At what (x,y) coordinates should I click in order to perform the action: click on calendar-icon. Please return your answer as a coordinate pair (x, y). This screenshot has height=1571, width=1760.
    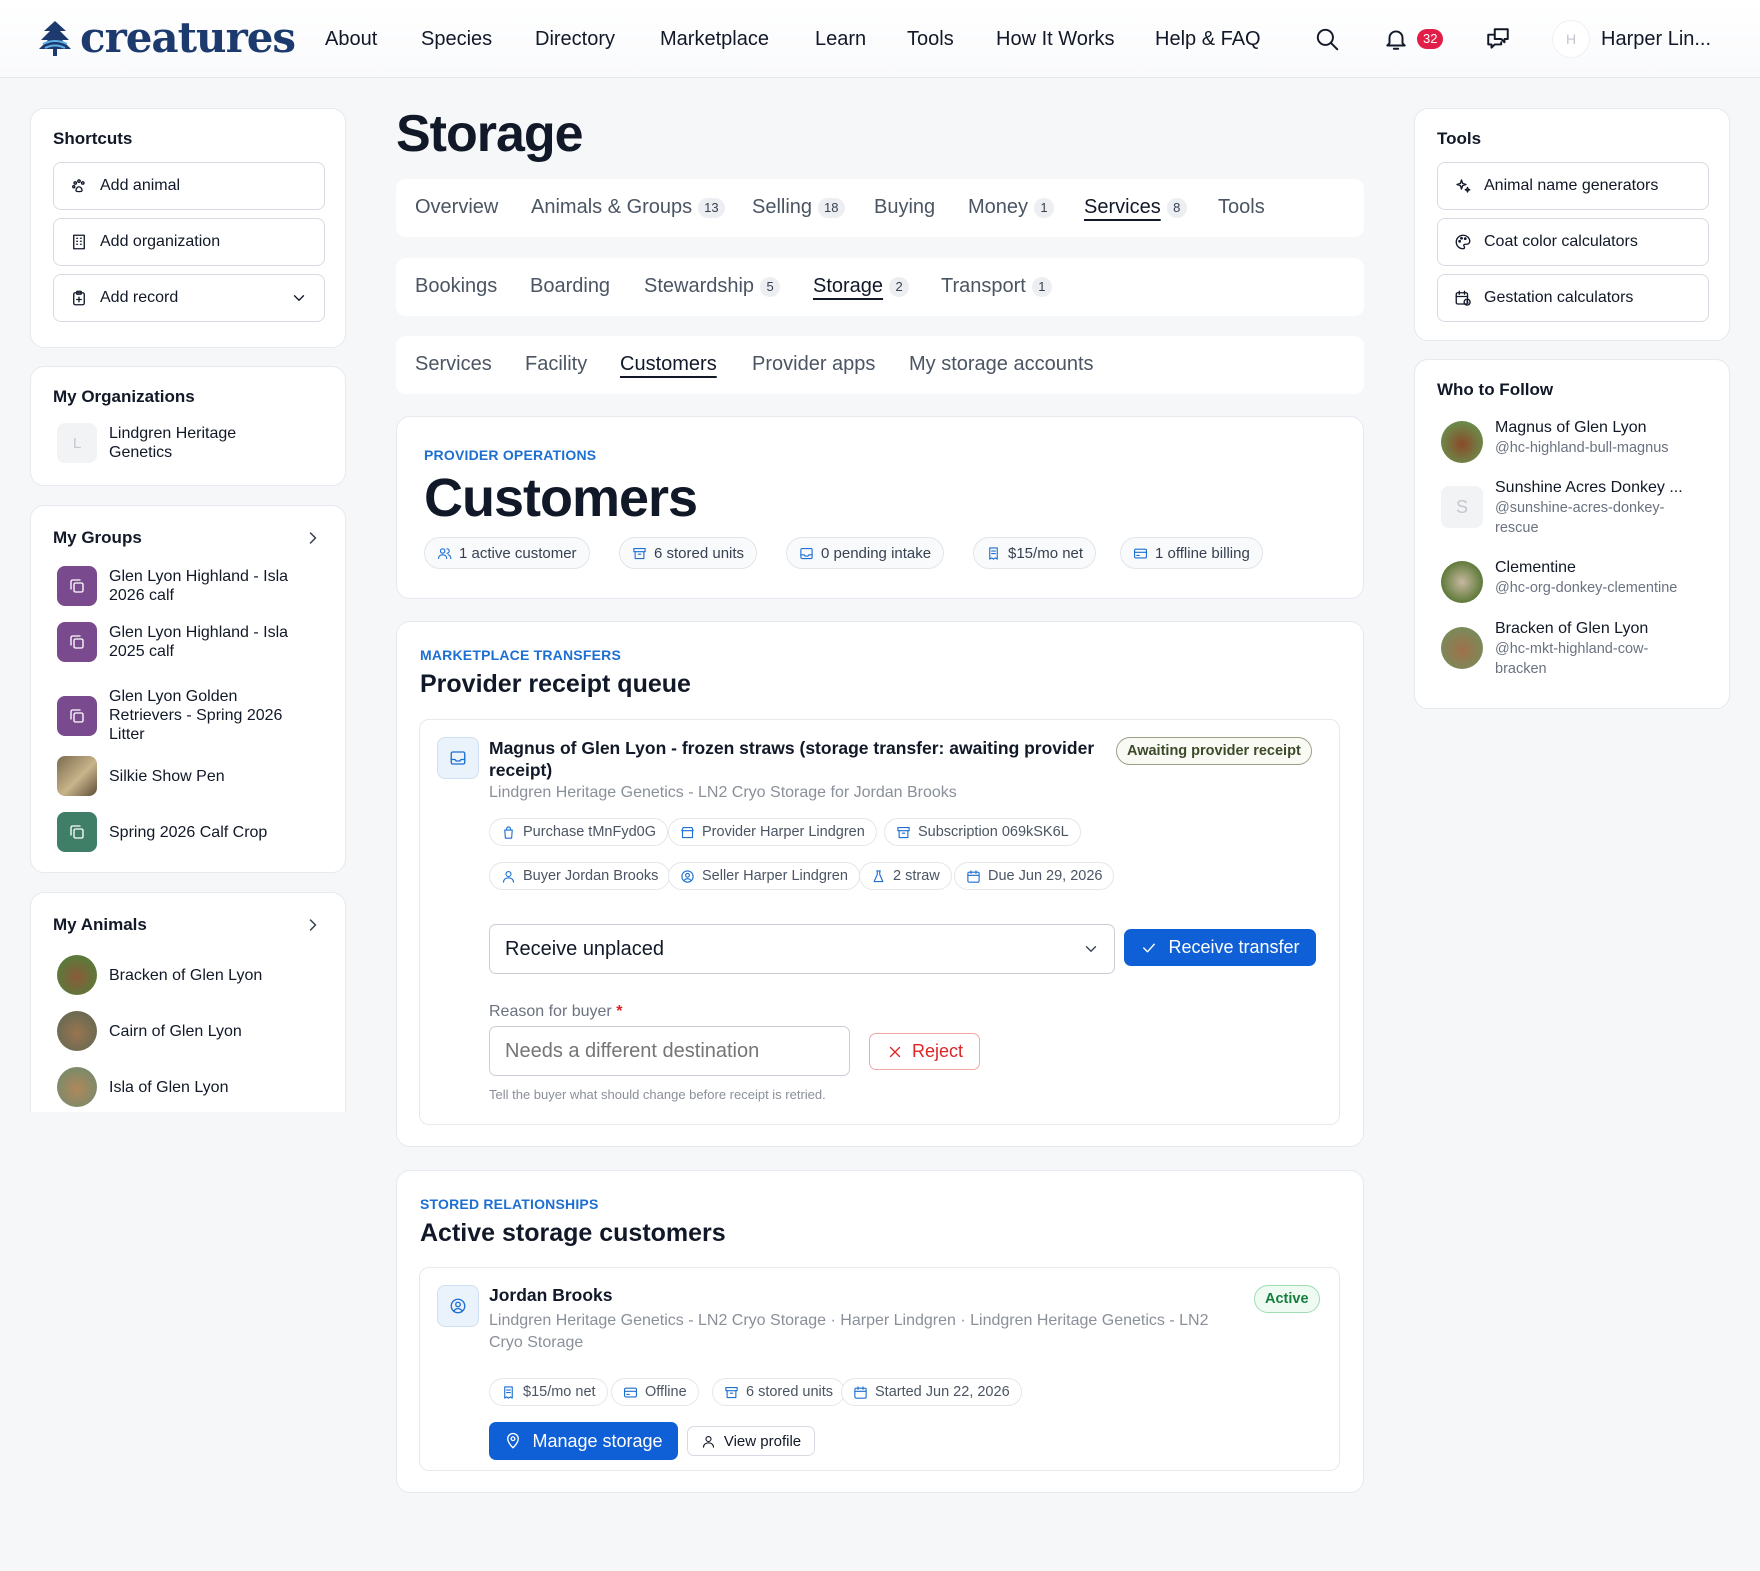
    Looking at the image, I should click on (973, 876).